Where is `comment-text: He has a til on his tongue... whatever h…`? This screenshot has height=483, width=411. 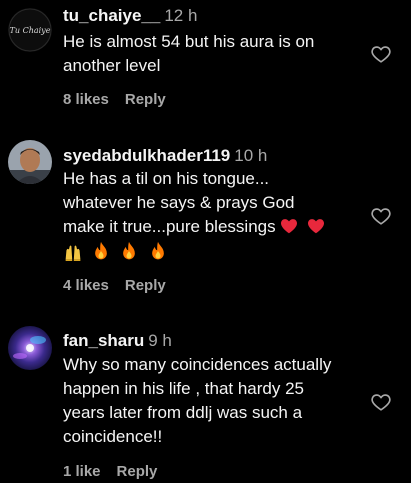
comment-text: He has a til on his tongue... whatever h… is located at coordinates (218, 215).